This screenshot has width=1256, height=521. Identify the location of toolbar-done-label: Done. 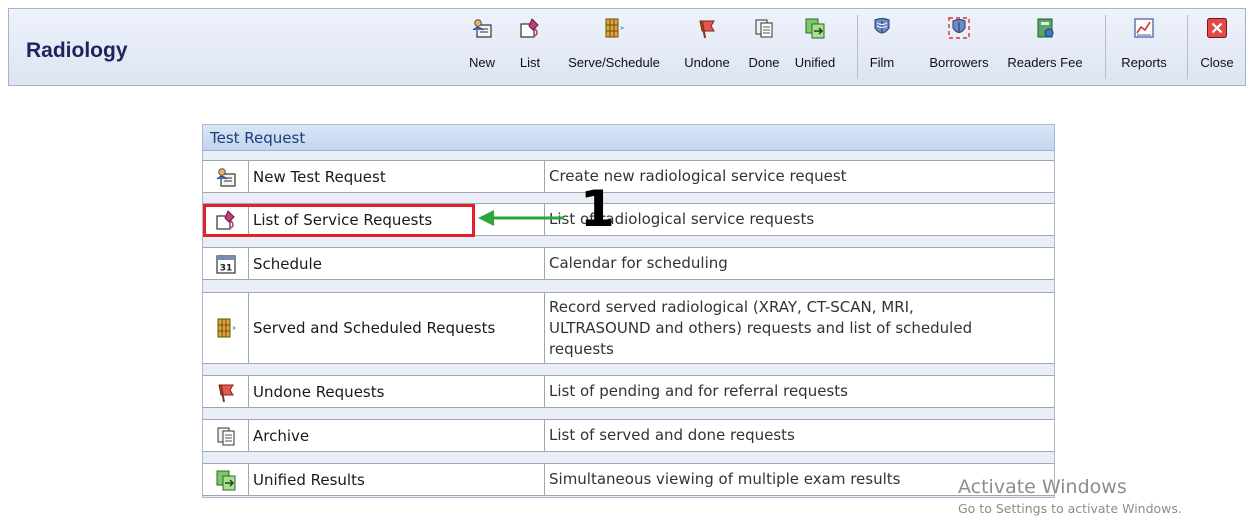
(764, 62).